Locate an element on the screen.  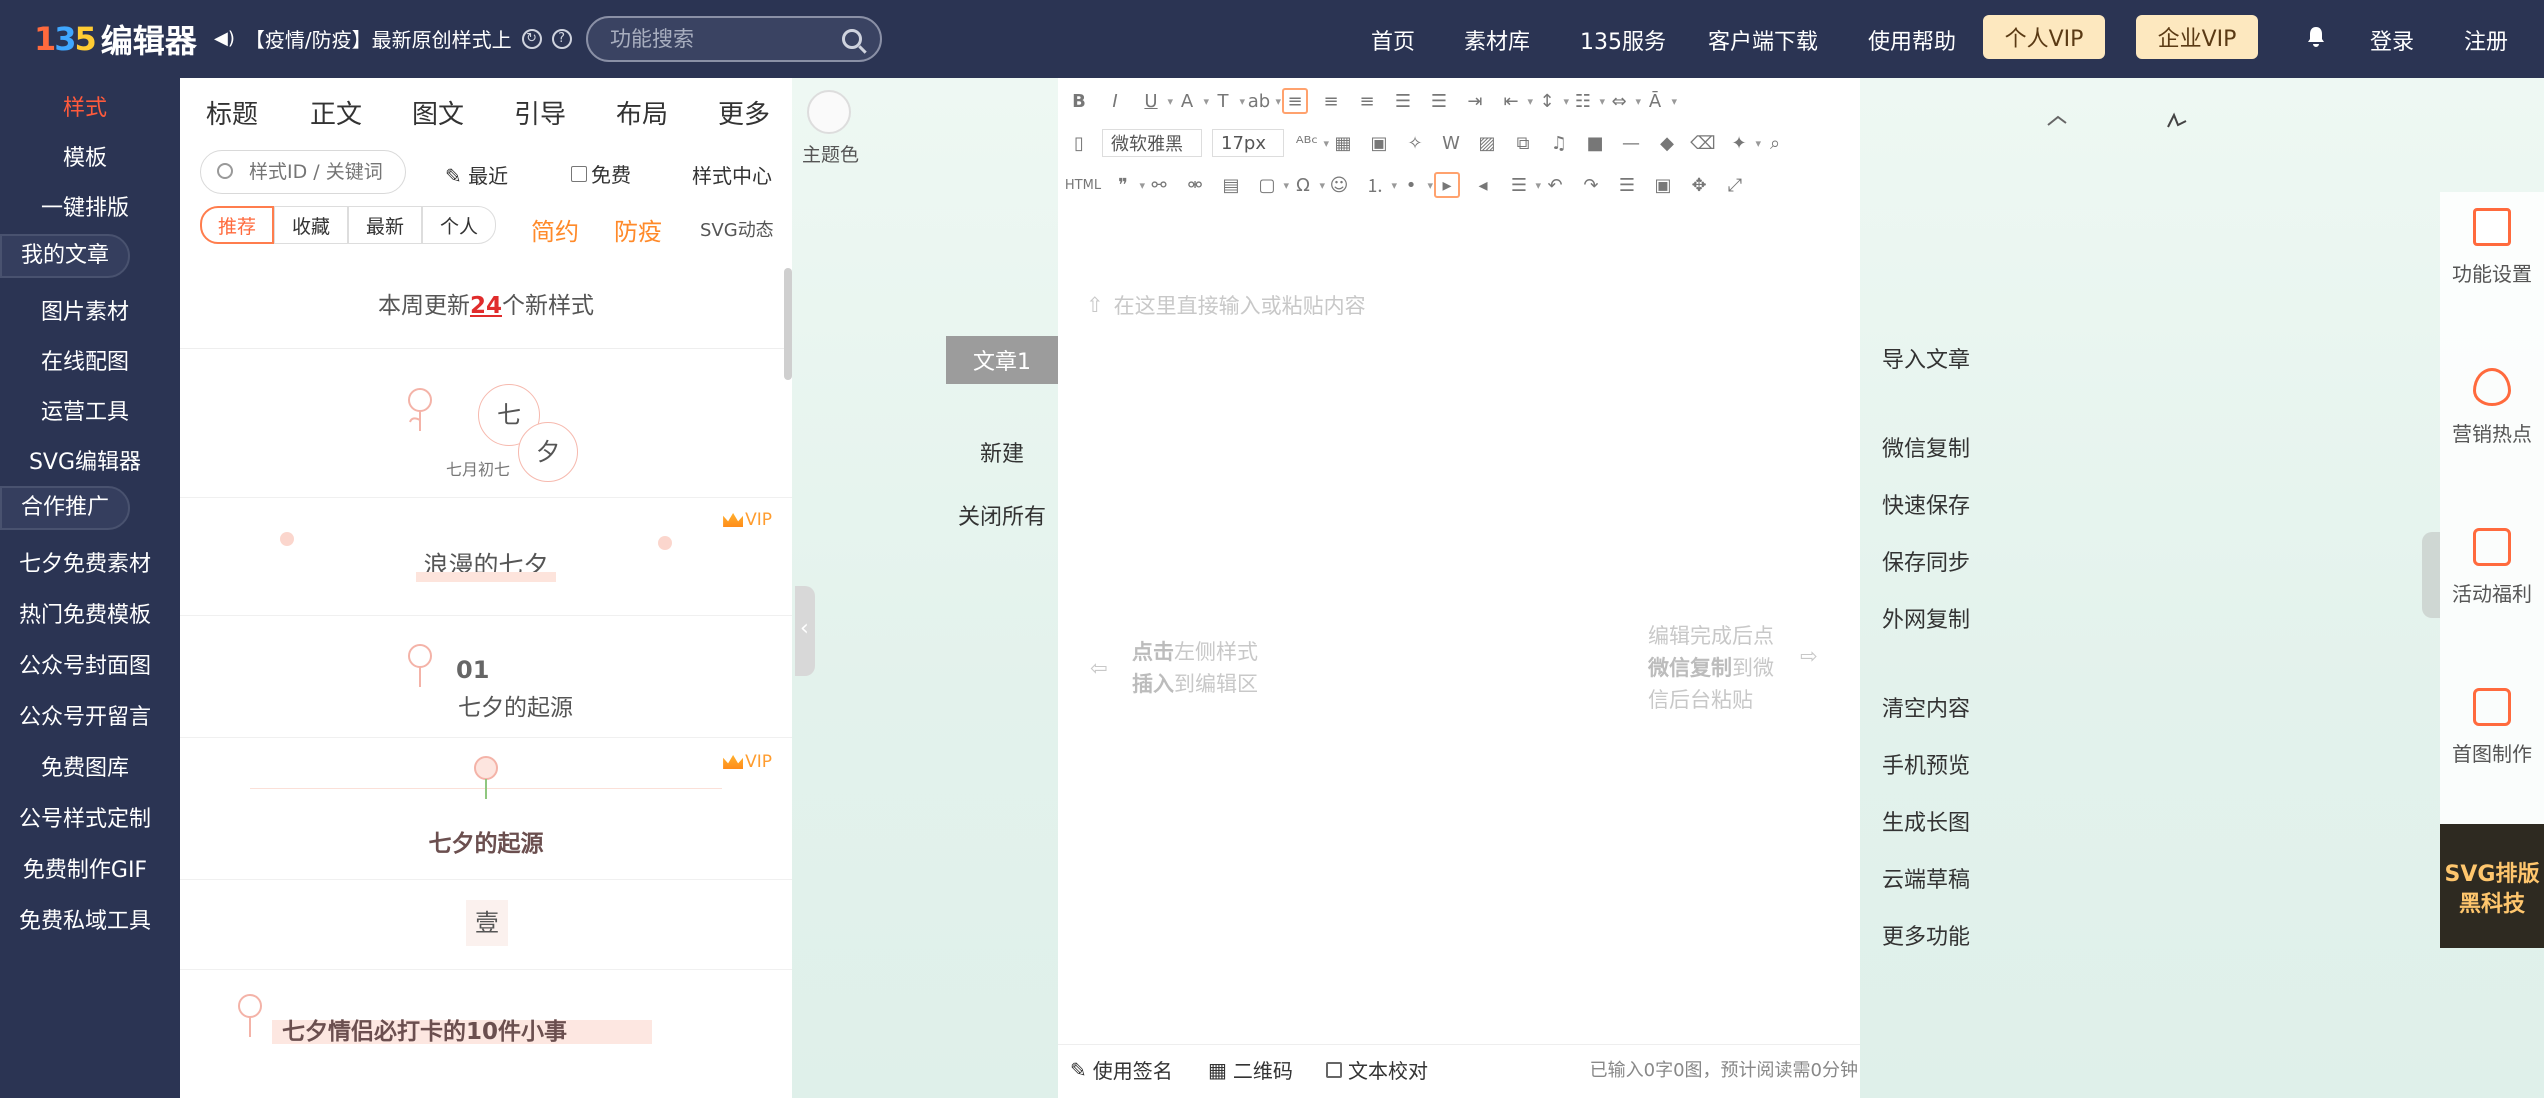
table-icon: ▦ is located at coordinates (1343, 143).